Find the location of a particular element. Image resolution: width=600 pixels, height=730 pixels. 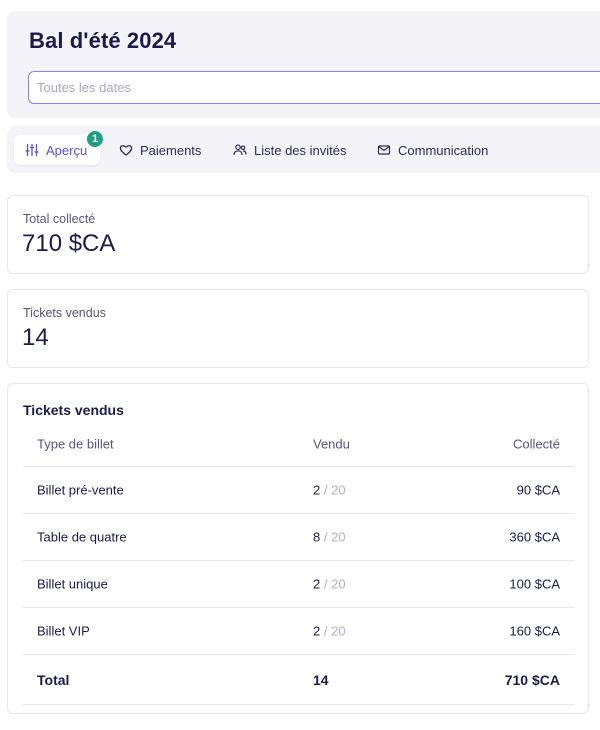

ticket-sold: 8 / 20 is located at coordinates (329, 537).